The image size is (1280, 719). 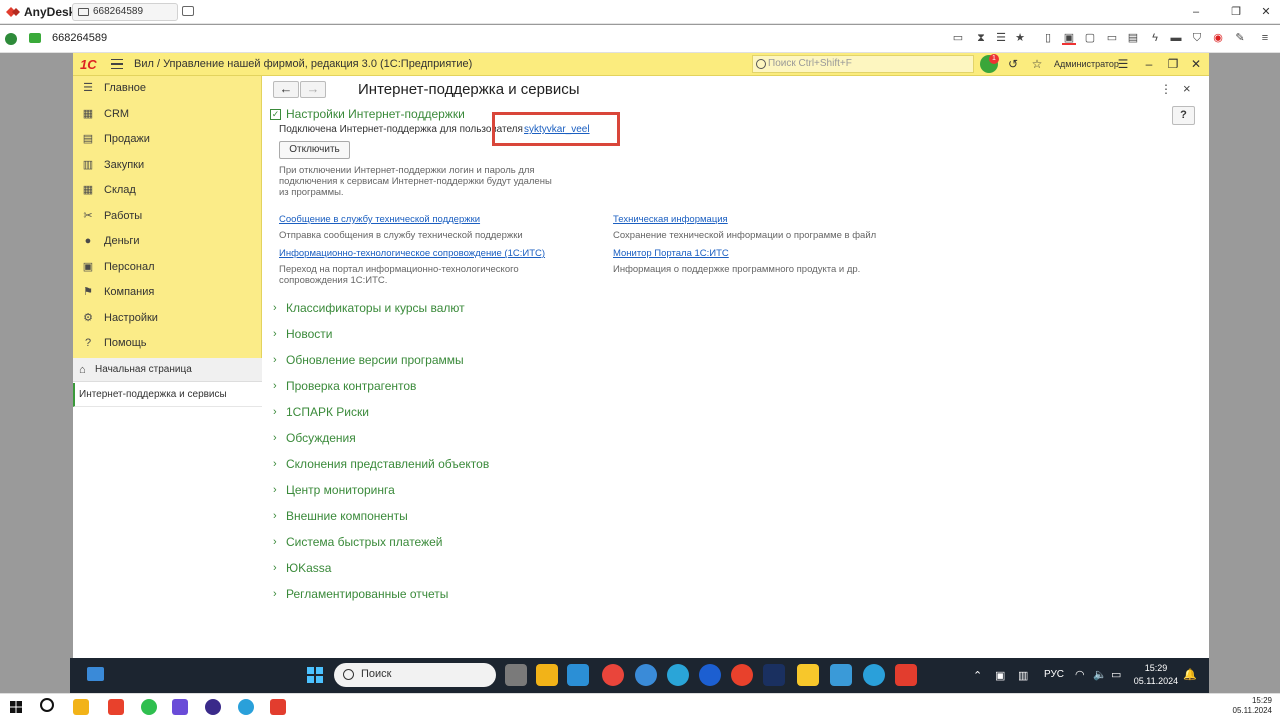 I want to click on language-indicator: РУС, so click(x=1054, y=674).